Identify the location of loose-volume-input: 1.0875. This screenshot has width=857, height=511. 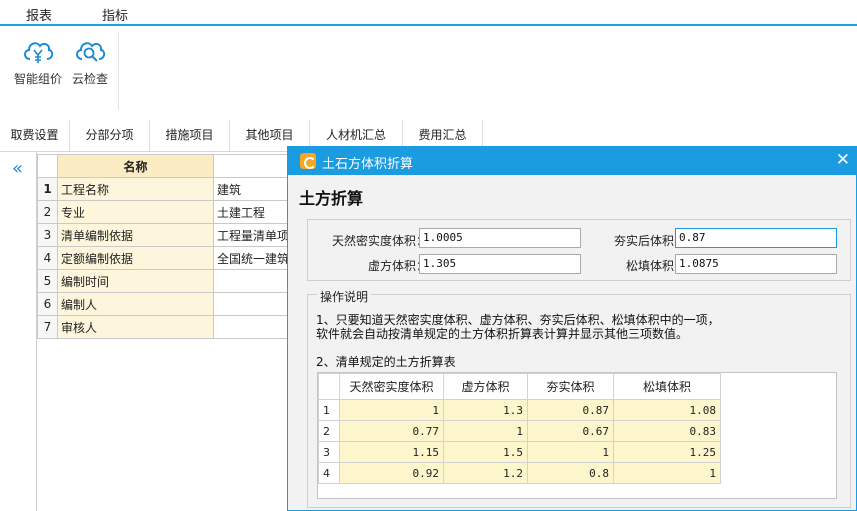
(756, 264).